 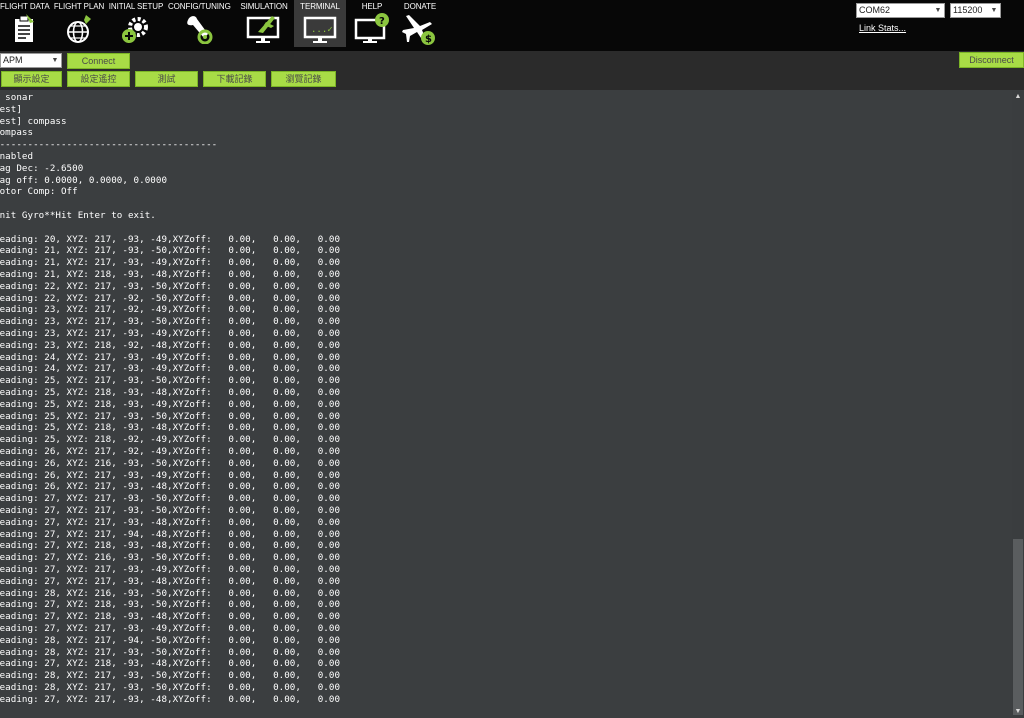 I want to click on scroll-up-icon: ▲, so click(x=1018, y=97).